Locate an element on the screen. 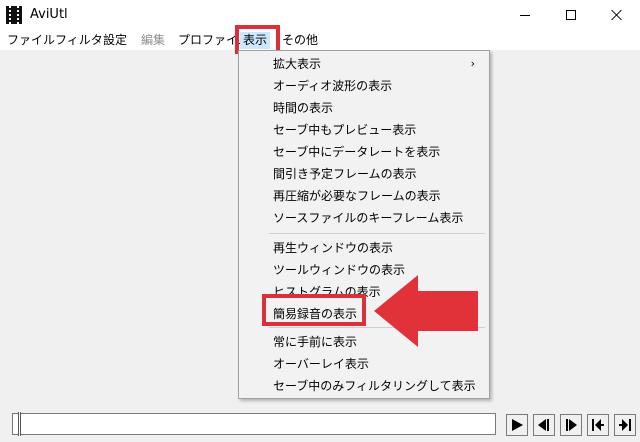 This screenshot has height=442, width=640. menu-item-overlay: オーバーレイ表示 is located at coordinates (364, 364).